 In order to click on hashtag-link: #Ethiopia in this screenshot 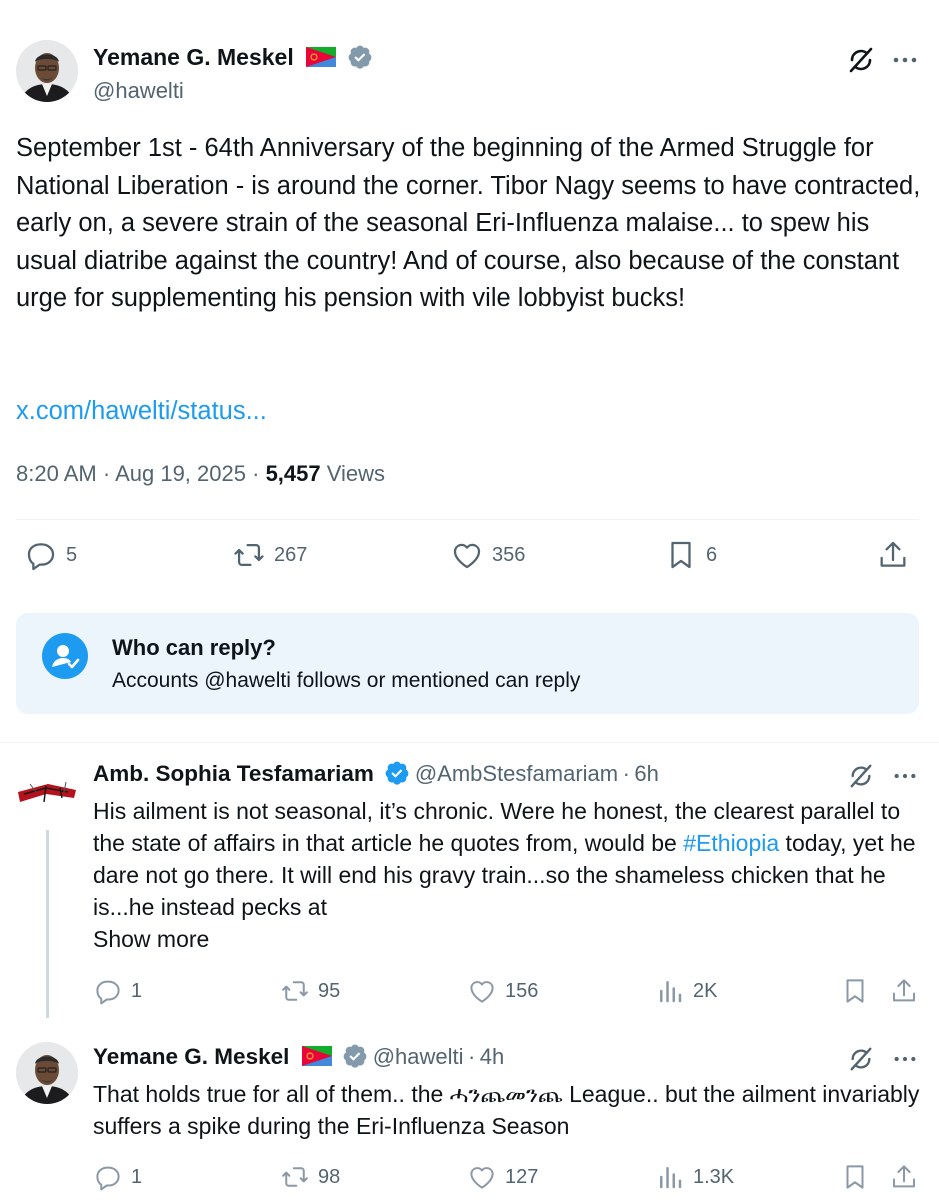, I will do `click(731, 843)`.